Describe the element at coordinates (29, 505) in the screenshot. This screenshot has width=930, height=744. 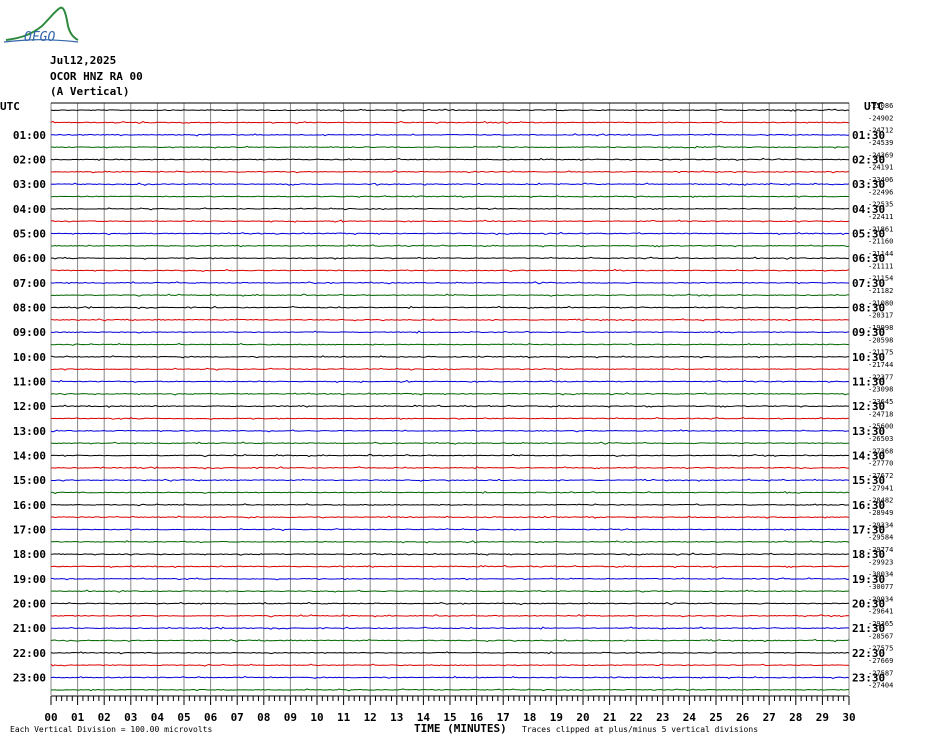
I see `hour-label-left: 16:00` at that location.